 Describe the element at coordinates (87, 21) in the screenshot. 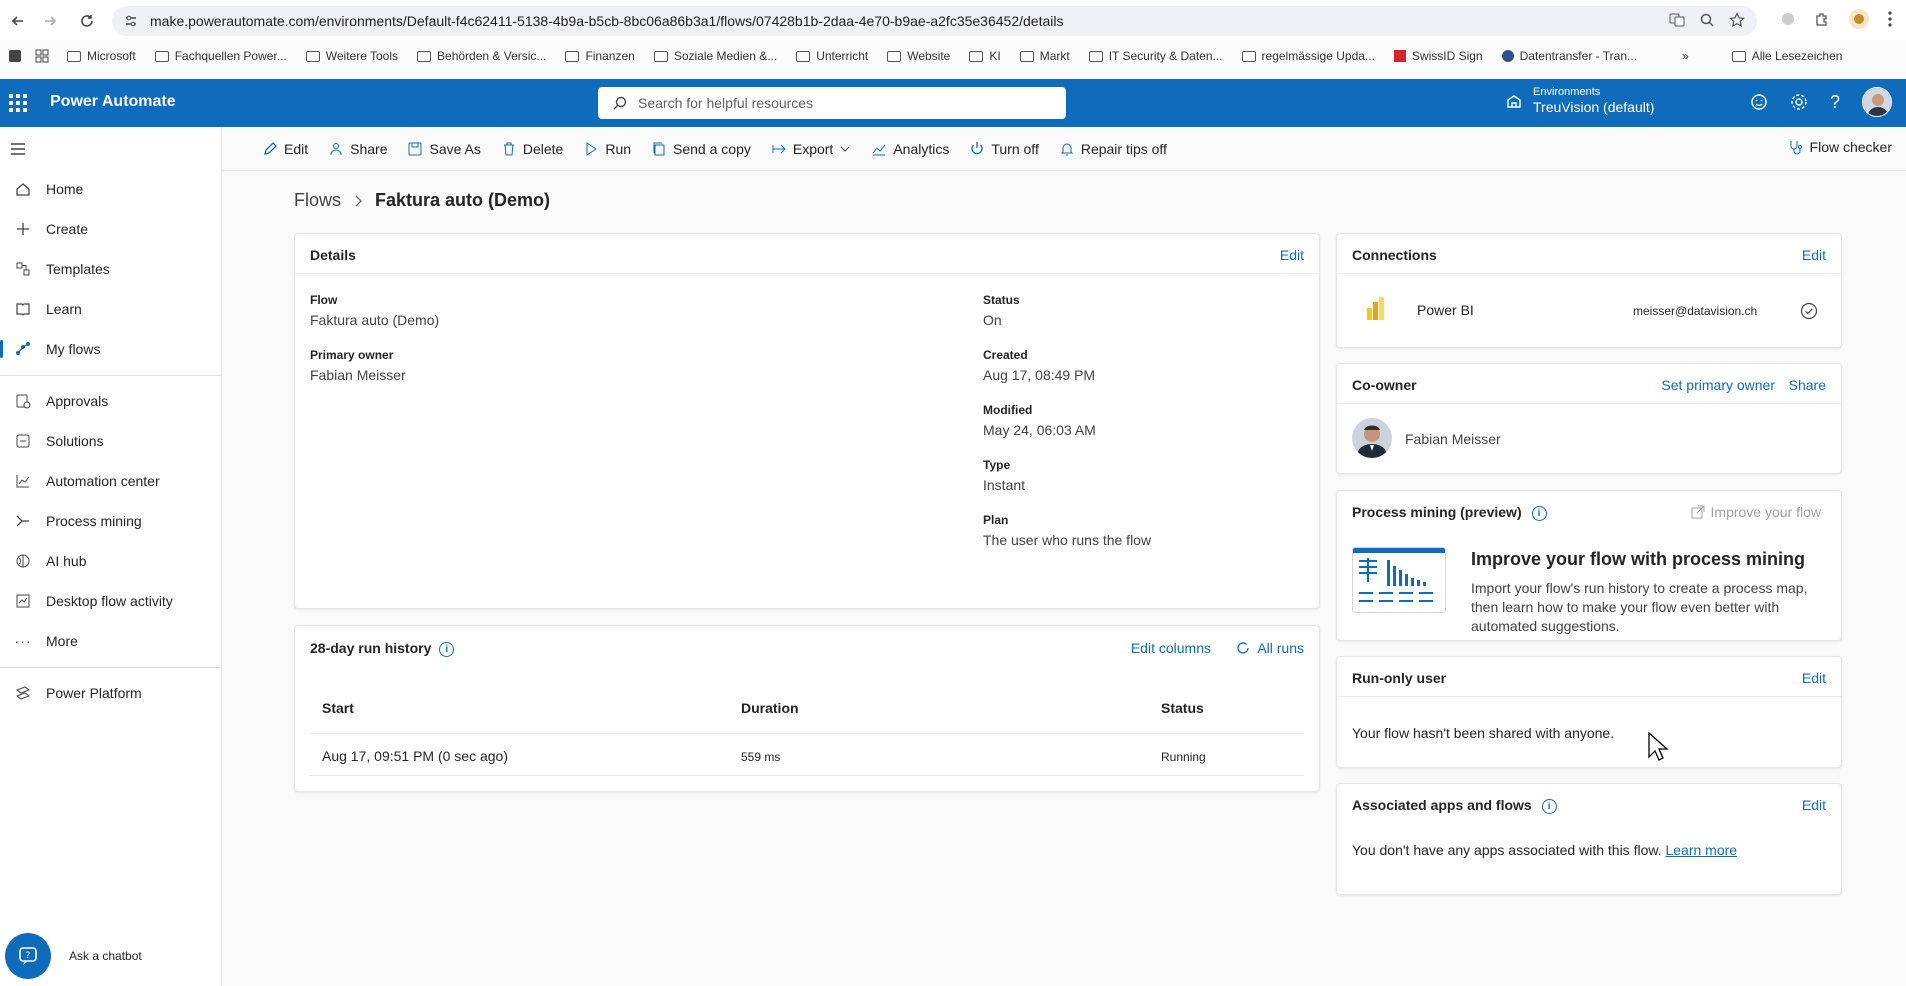

I see `reload-icon` at that location.